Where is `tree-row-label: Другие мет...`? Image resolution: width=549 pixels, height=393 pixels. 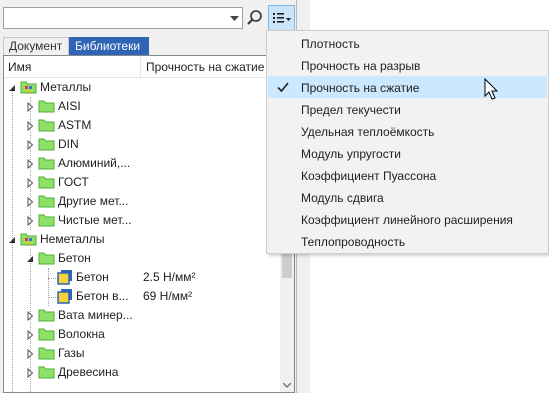 tree-row-label: Другие мет... is located at coordinates (93, 201).